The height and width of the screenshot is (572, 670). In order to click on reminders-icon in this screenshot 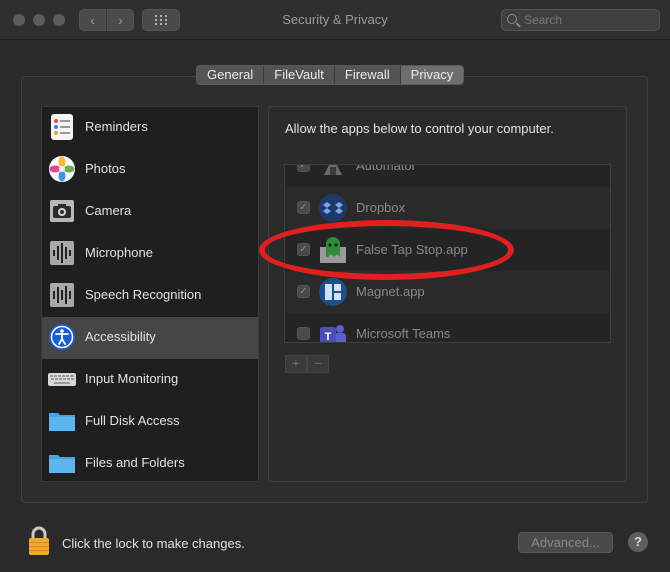, I will do `click(62, 127)`.